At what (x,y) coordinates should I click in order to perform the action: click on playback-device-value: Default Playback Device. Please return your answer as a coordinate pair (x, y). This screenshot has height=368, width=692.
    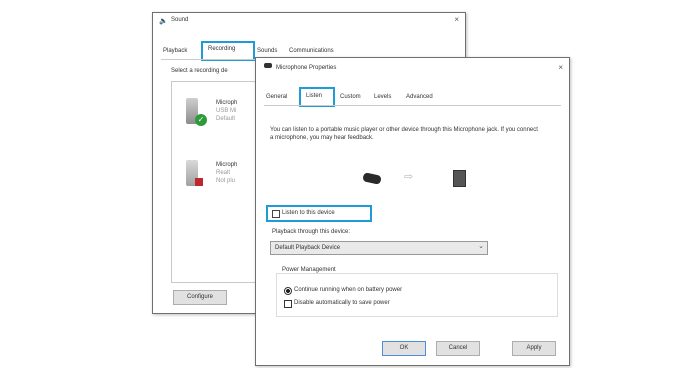
    Looking at the image, I should click on (308, 248).